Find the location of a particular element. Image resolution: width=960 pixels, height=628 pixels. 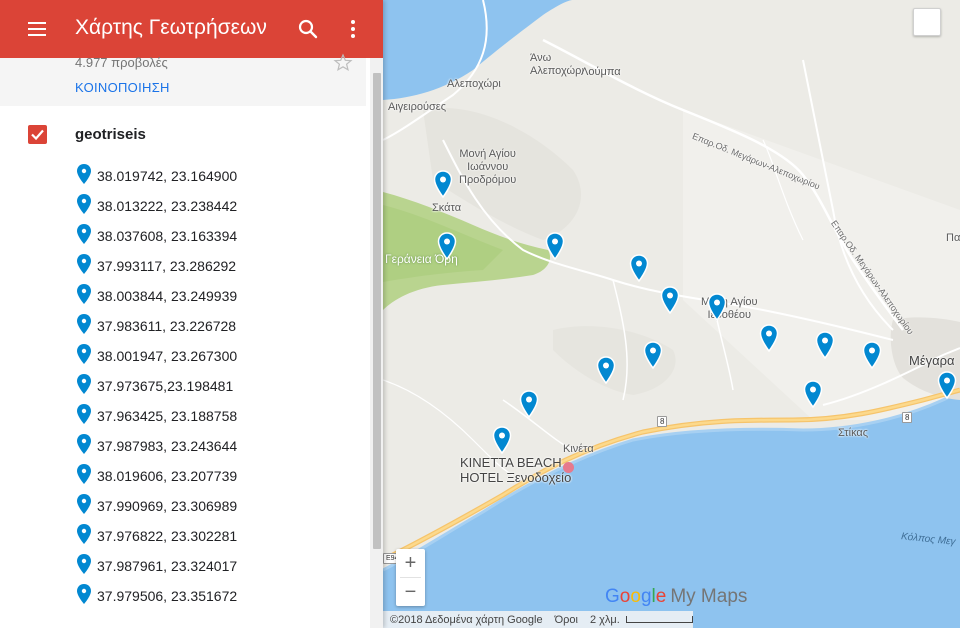

view-count: 4.977 προβολές is located at coordinates (121, 62).